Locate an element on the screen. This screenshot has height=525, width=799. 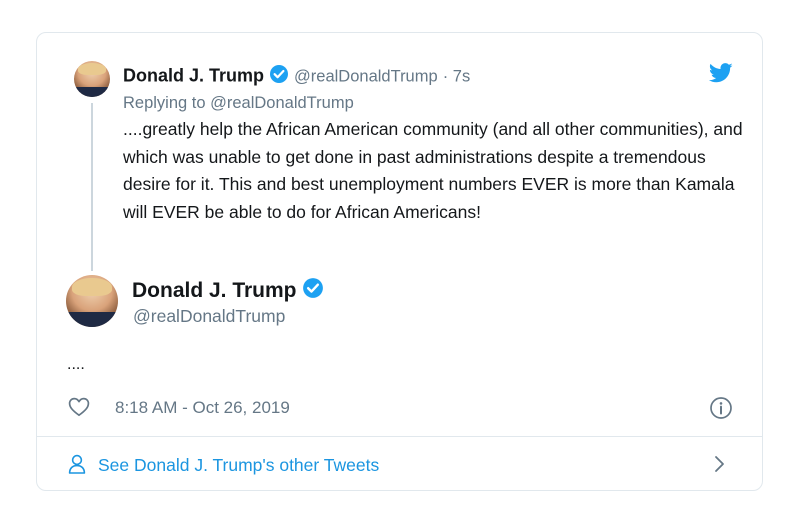
main-tweet-author: Donald J. Trump is located at coordinates (228, 291).